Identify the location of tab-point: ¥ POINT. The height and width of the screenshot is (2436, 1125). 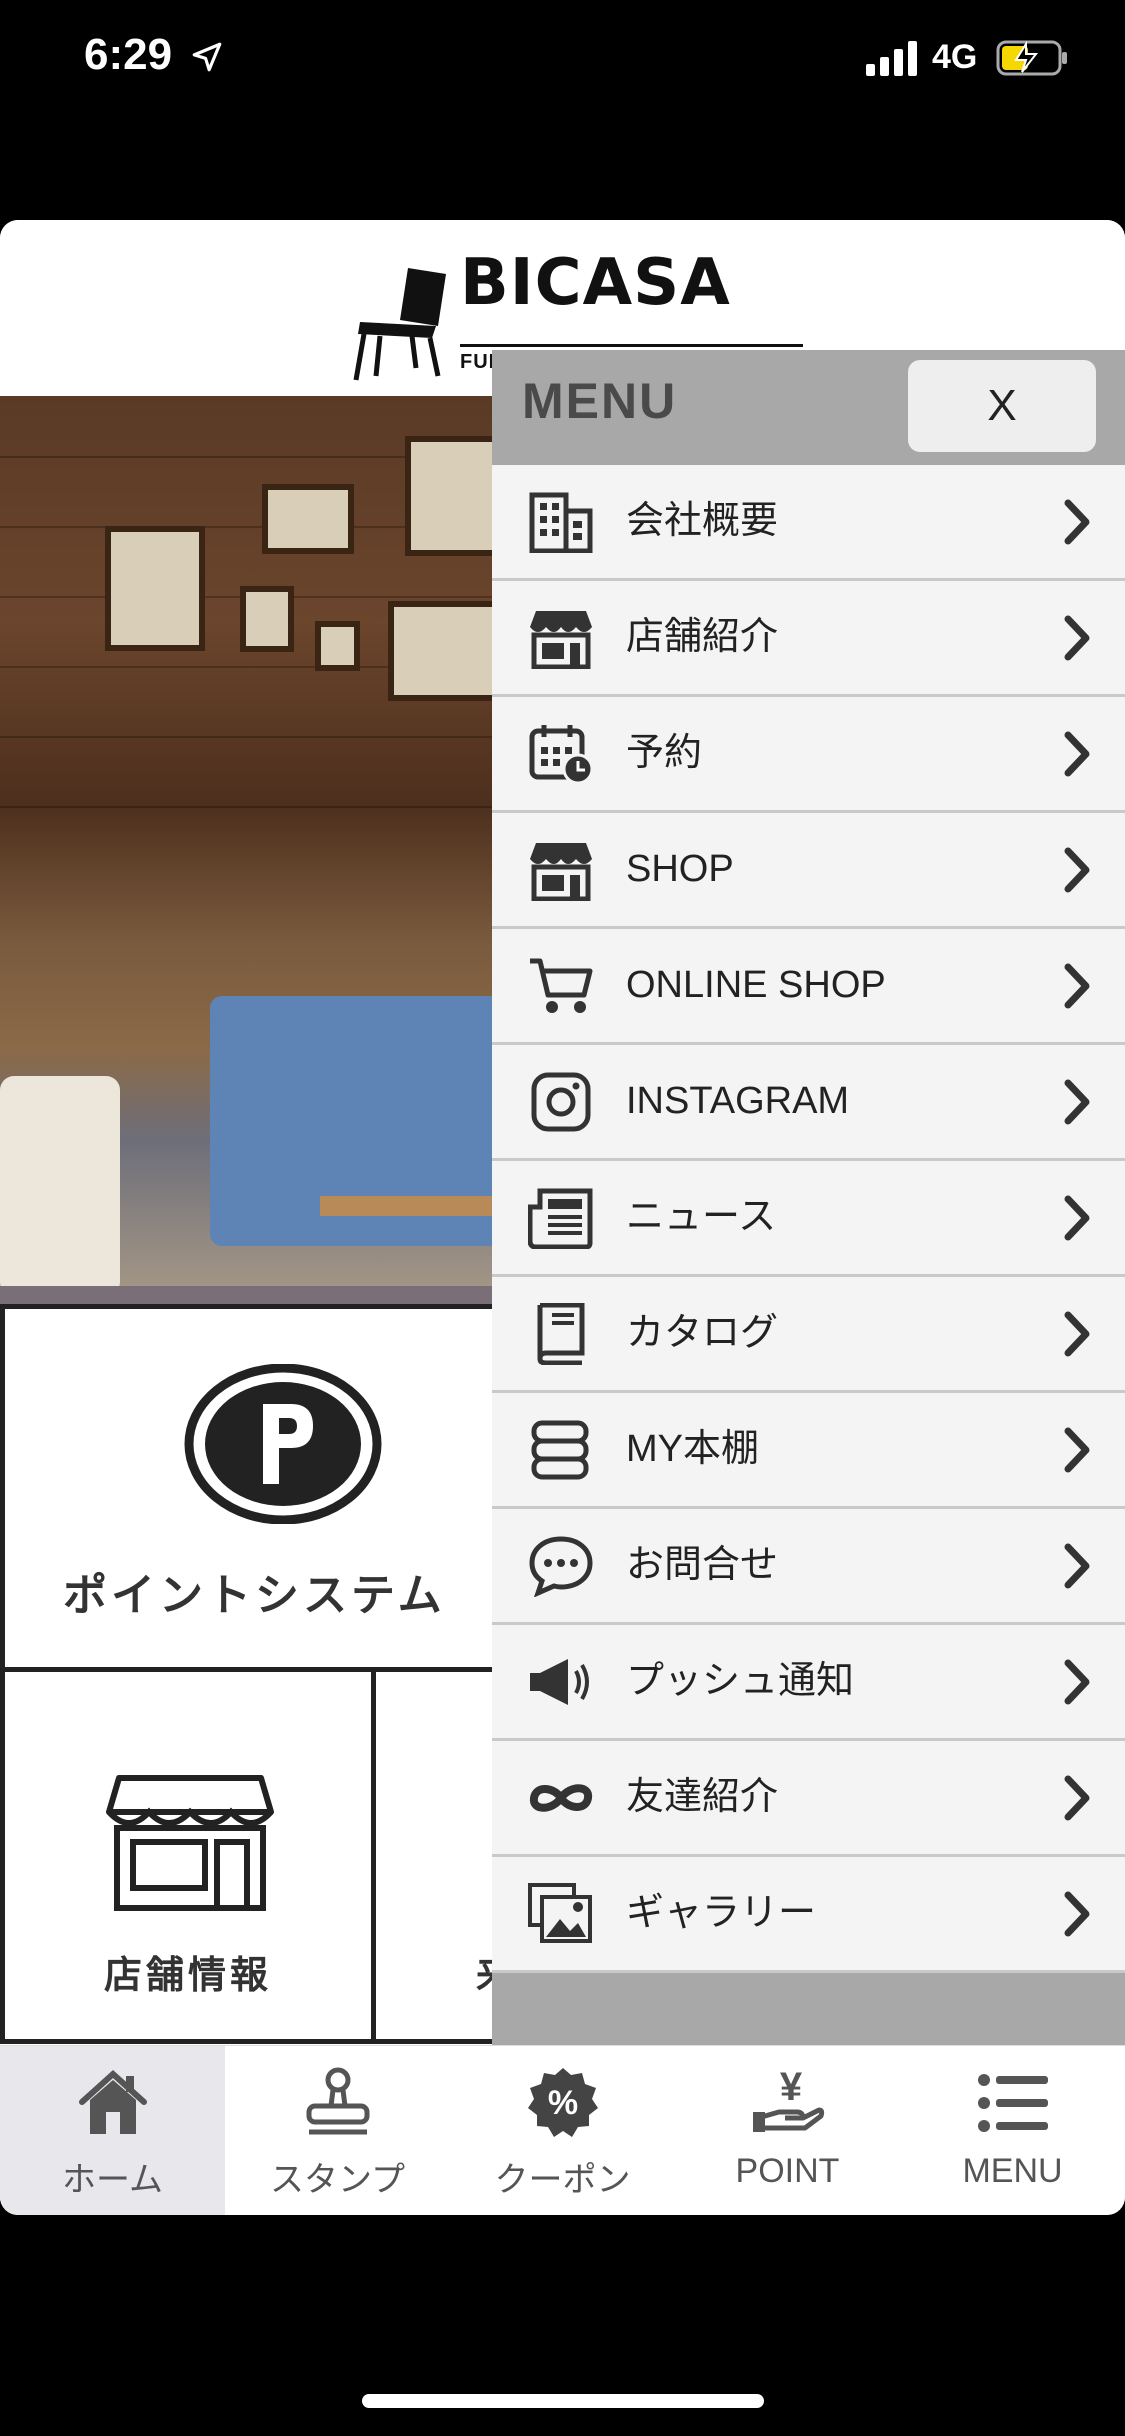
(787, 2130).